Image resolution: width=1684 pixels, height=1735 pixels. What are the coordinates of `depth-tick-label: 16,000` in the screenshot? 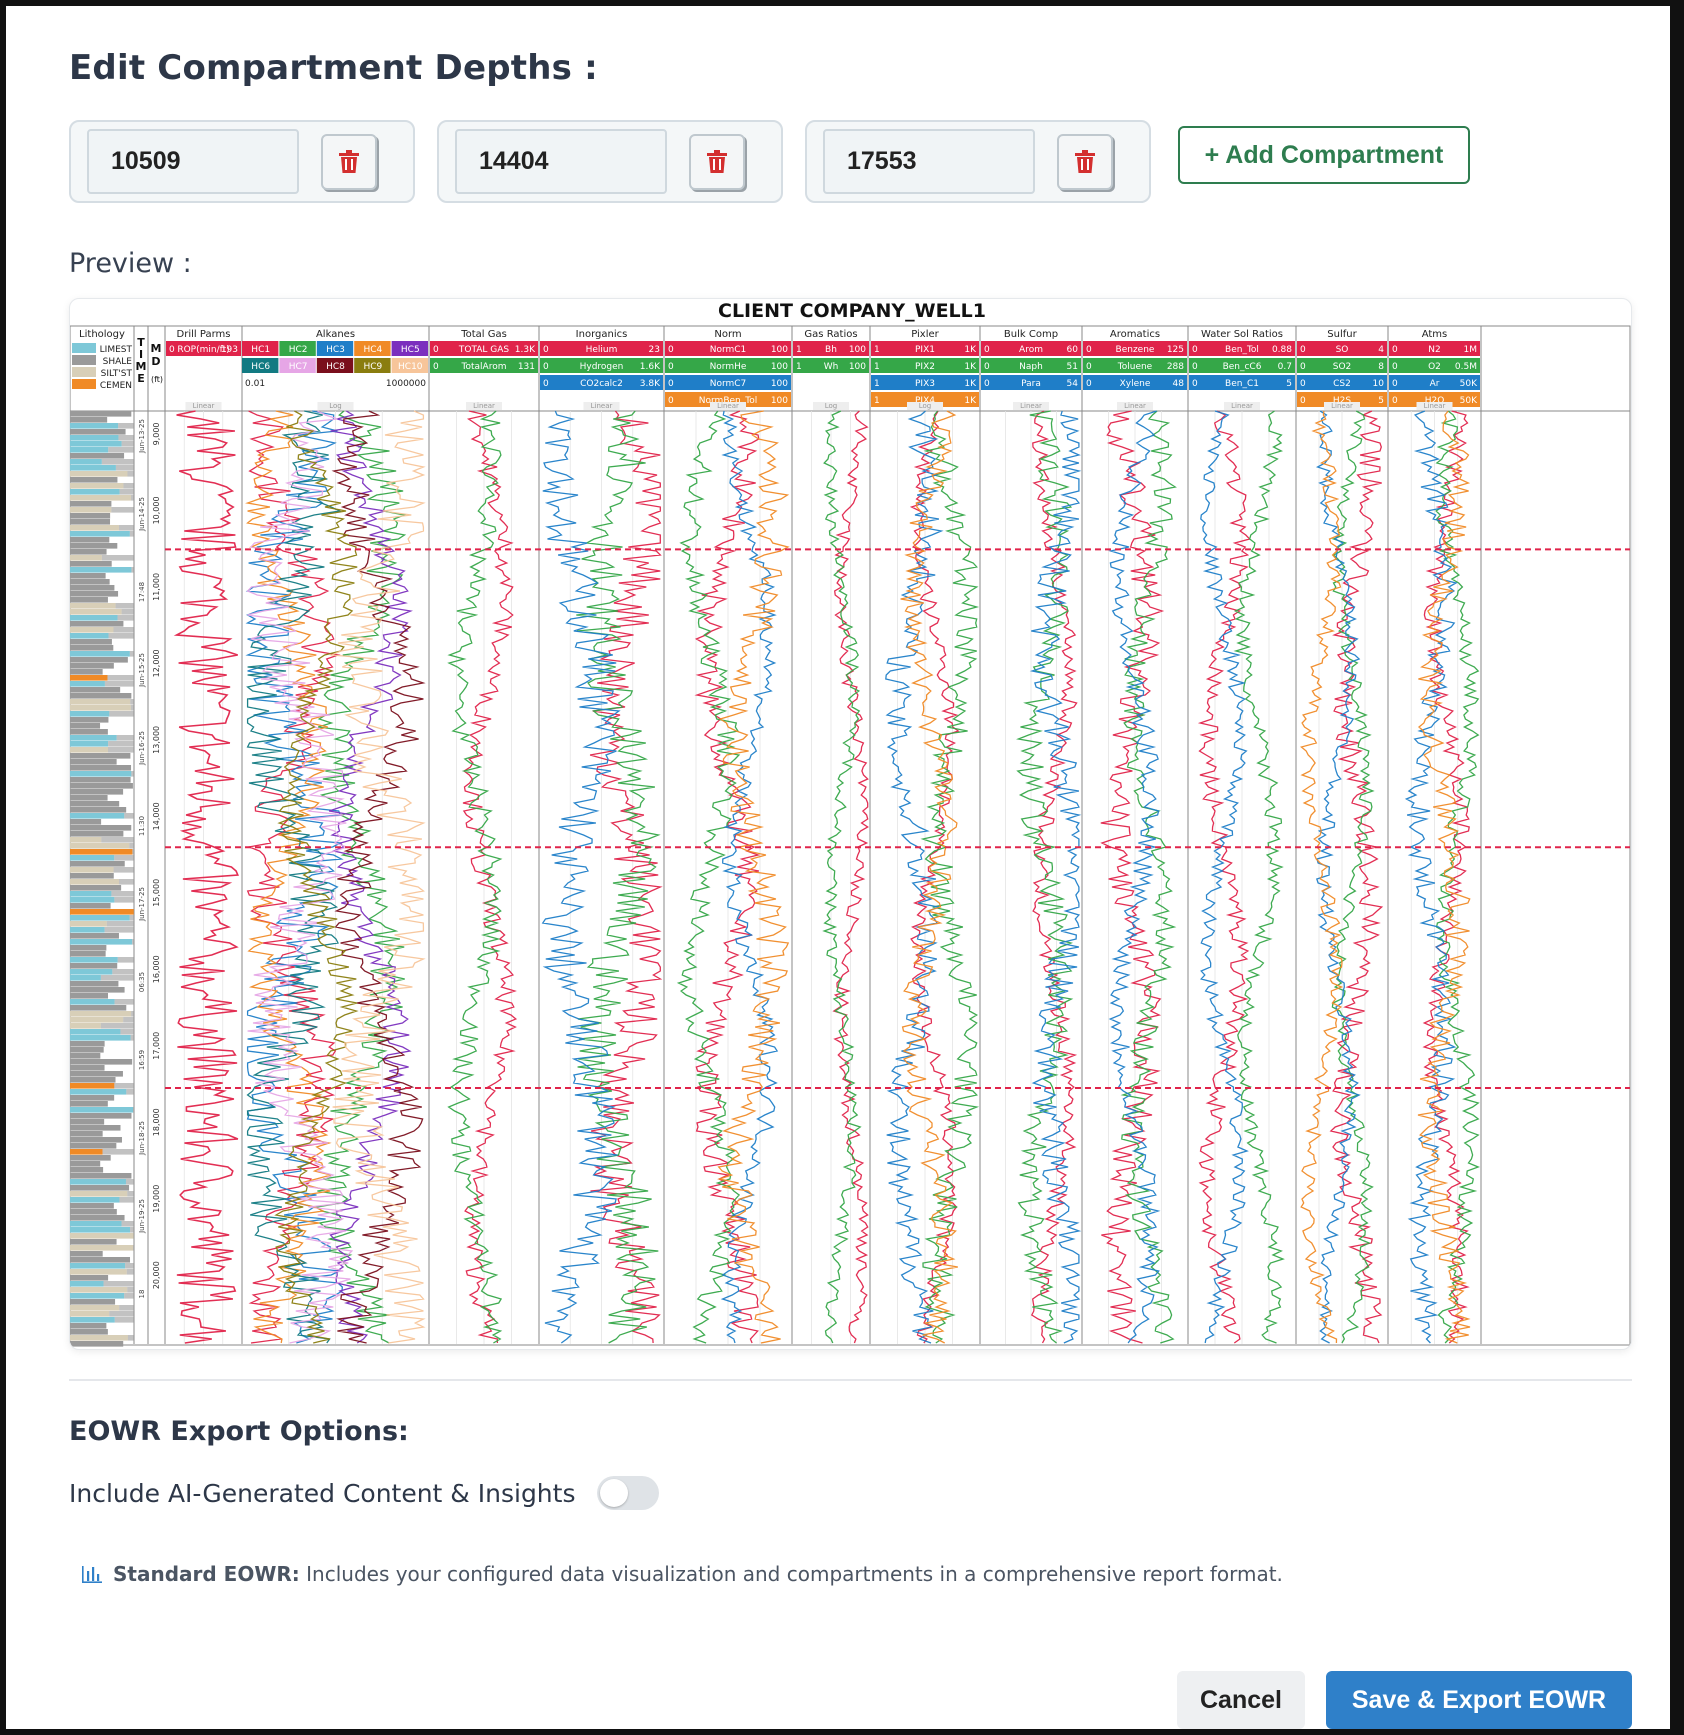 It's located at (156, 969).